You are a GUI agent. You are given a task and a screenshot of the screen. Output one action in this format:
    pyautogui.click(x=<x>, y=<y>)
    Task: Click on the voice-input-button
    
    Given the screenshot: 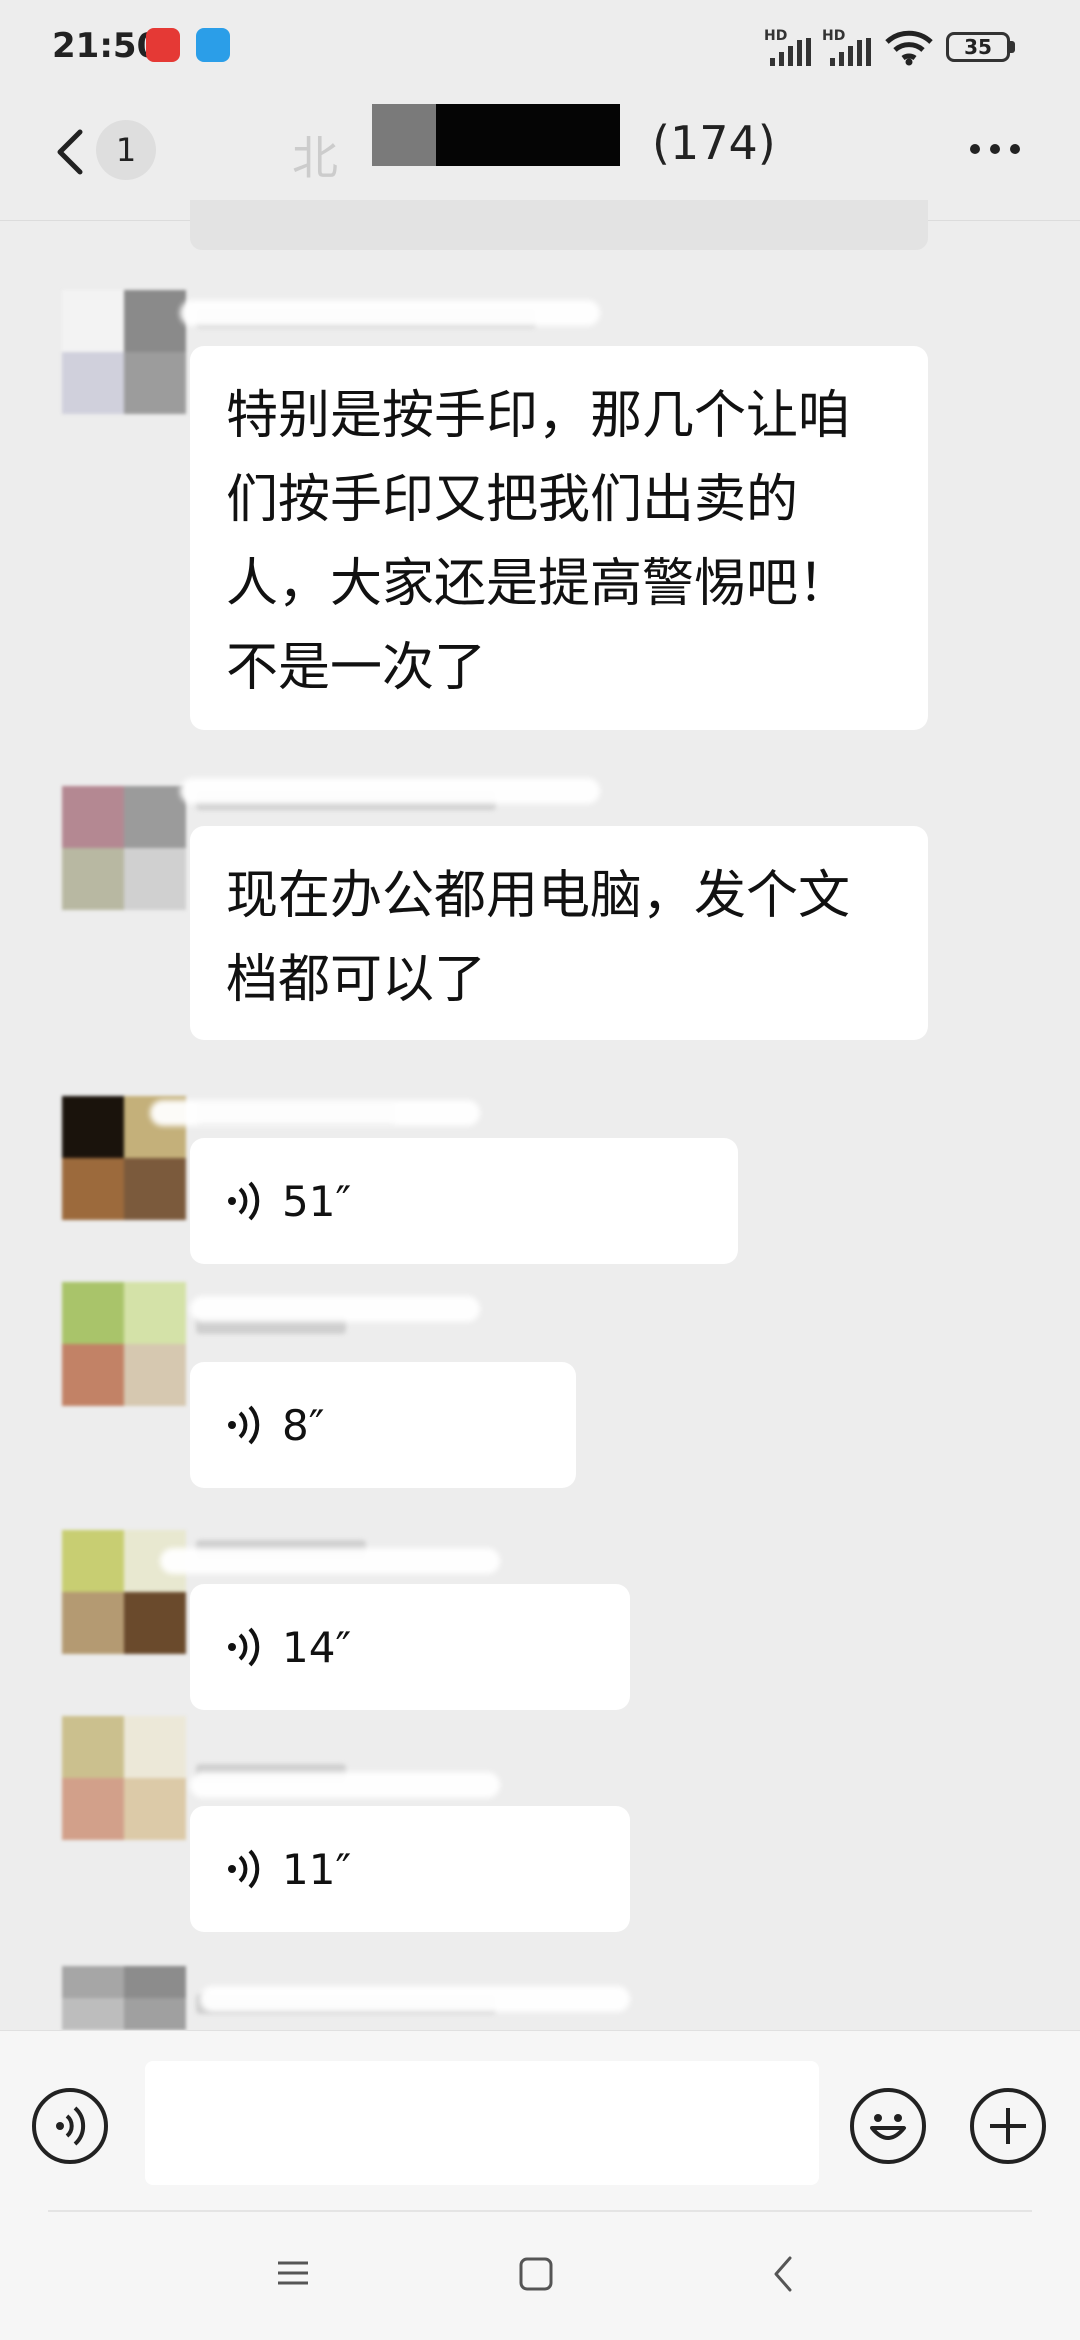 What is the action you would take?
    pyautogui.click(x=70, y=2126)
    